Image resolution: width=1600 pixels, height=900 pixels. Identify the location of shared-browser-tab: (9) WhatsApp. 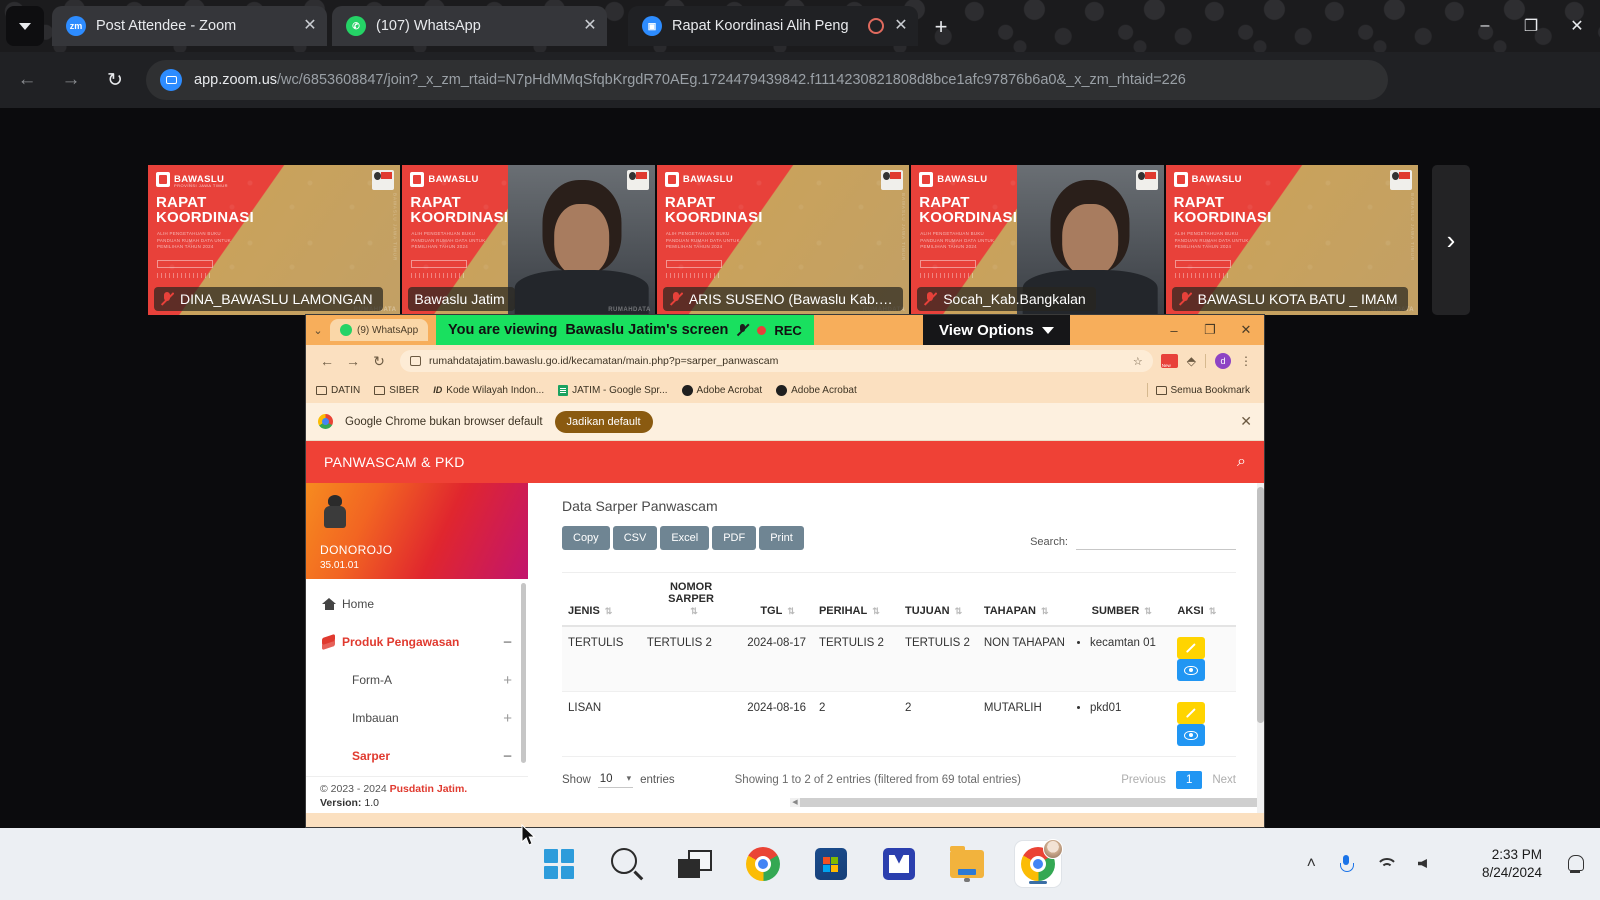
(379, 330).